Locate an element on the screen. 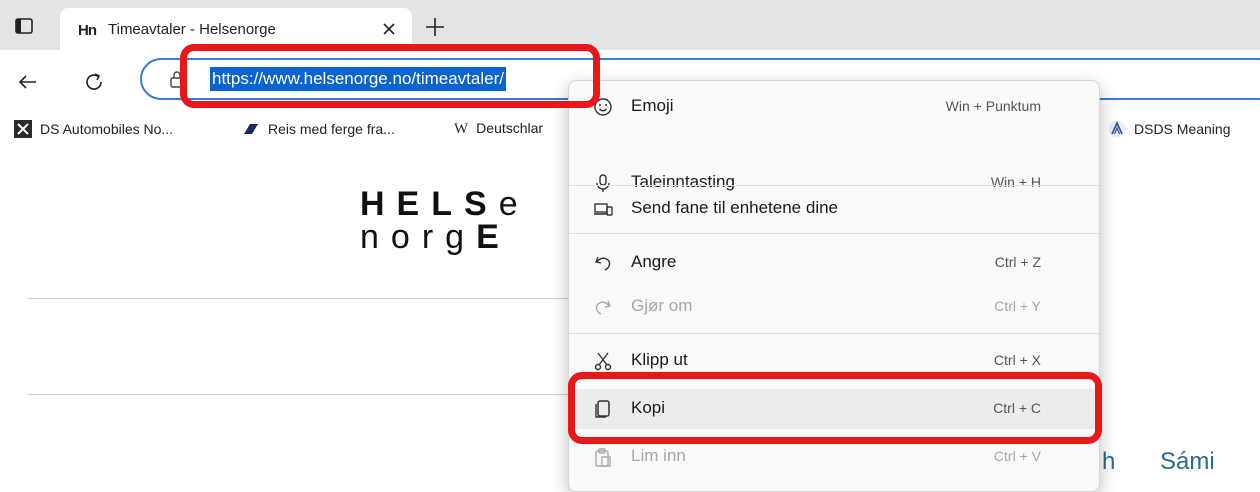 This screenshot has width=1260, height=492. menu-item-angre: Angre Ctrl + Z is located at coordinates (834, 263).